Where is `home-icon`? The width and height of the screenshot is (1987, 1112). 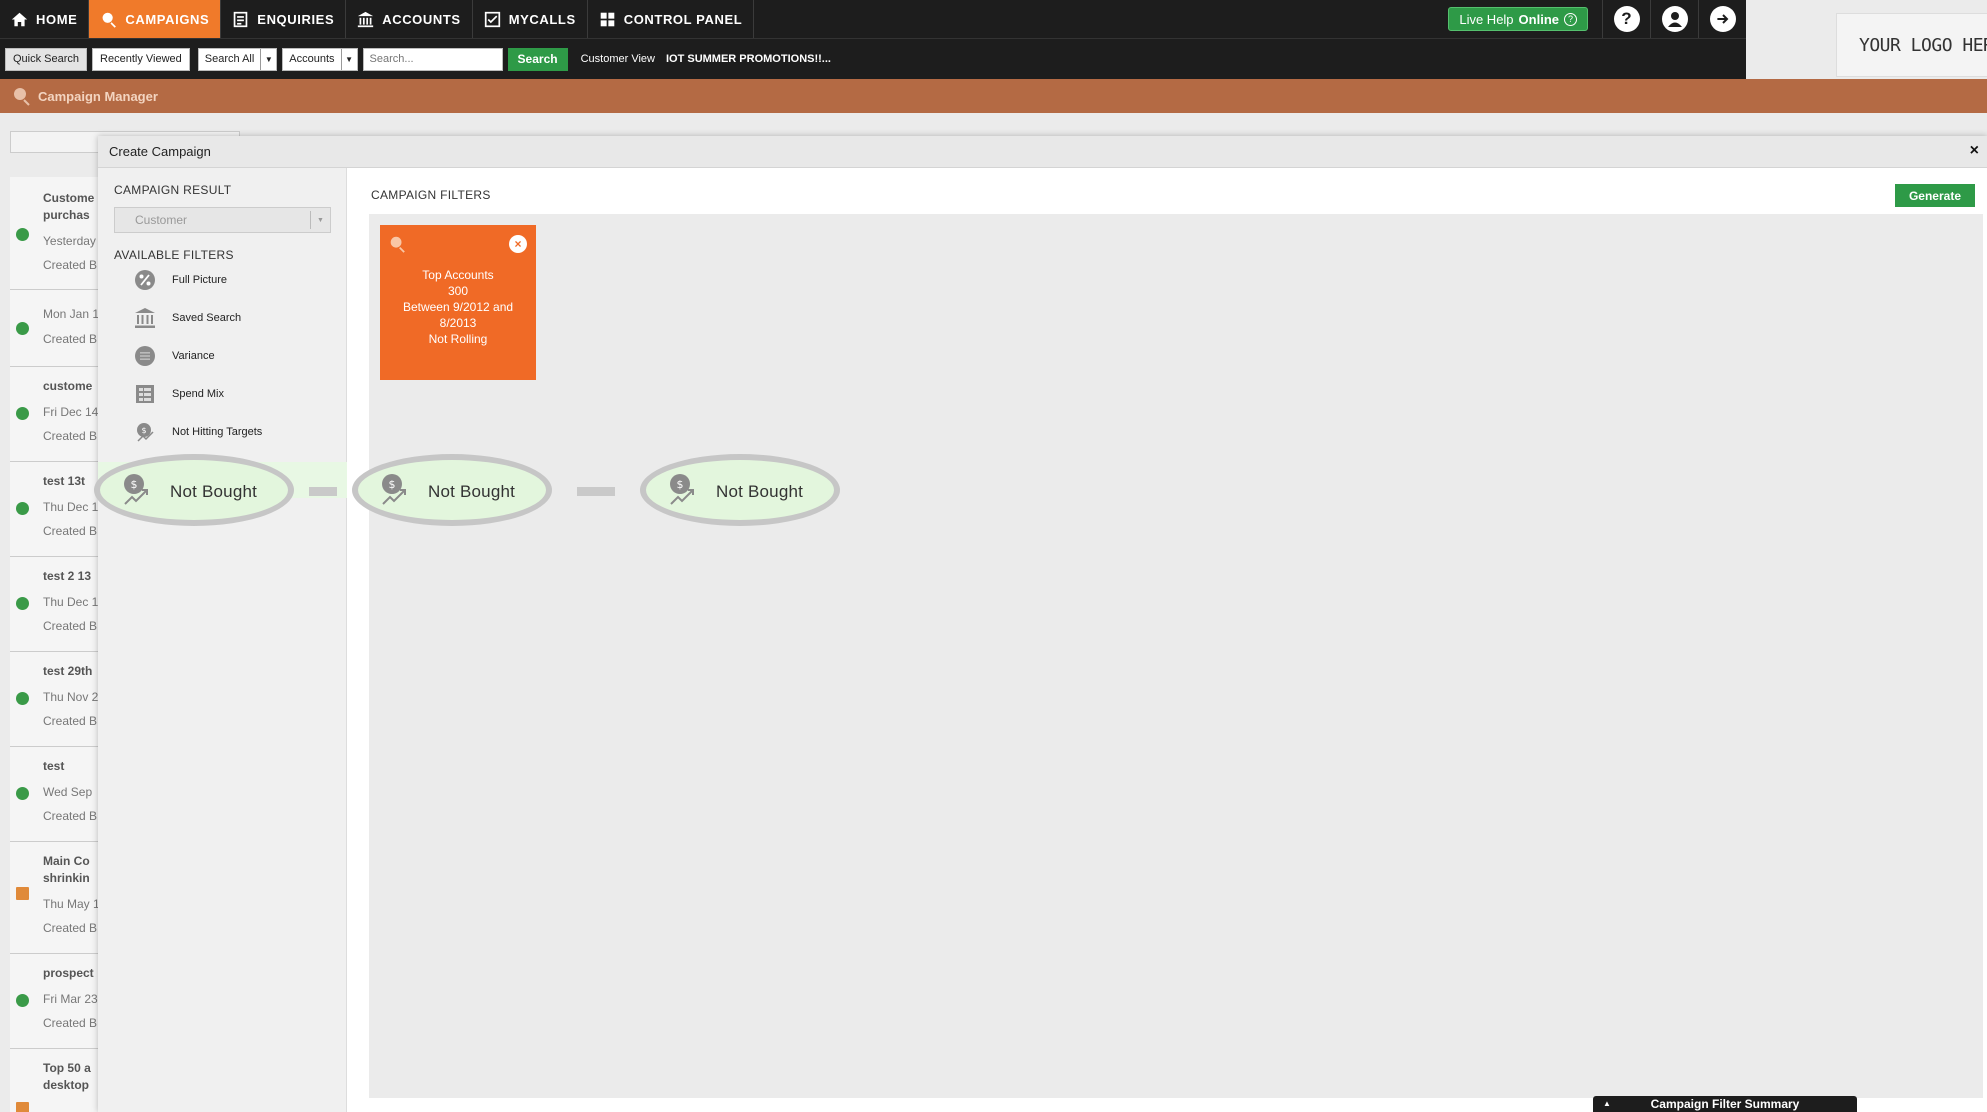
home-icon is located at coordinates (19, 19).